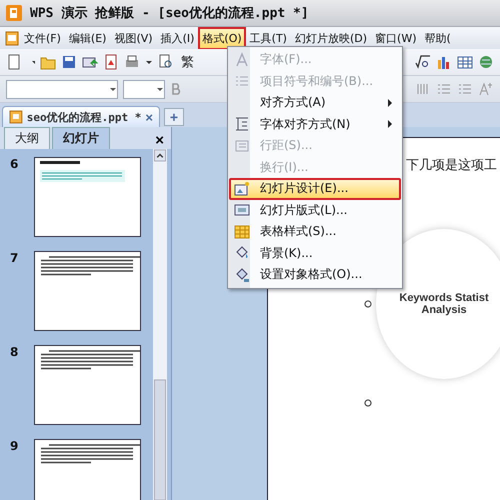  I want to click on menu-item: 幻灯片放映(D), so click(331, 38).